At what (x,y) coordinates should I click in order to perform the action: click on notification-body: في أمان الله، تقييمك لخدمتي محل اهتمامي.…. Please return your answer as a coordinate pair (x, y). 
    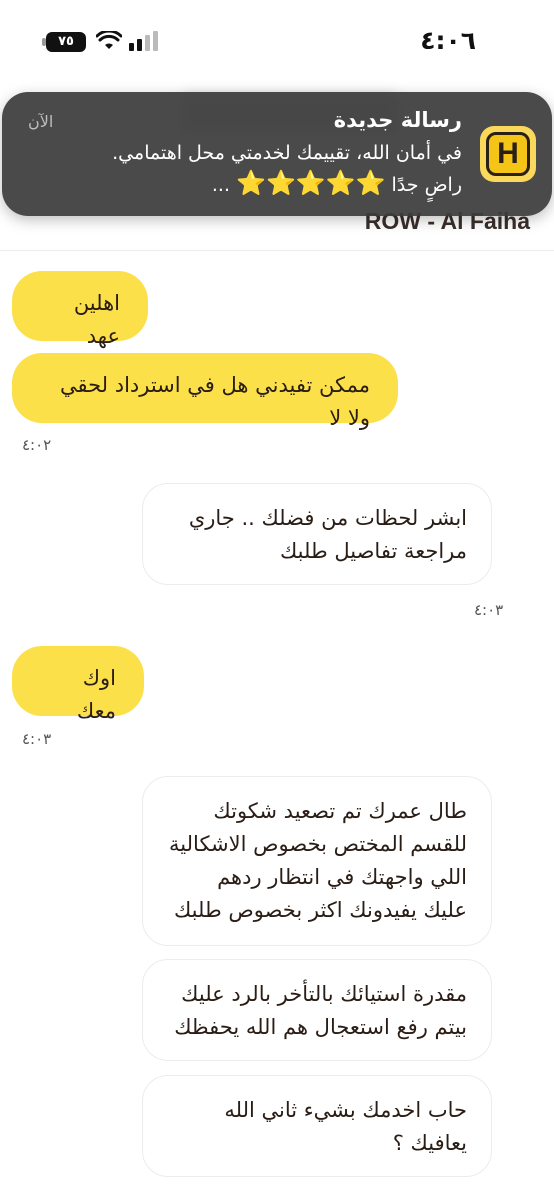
    Looking at the image, I should click on (242, 169).